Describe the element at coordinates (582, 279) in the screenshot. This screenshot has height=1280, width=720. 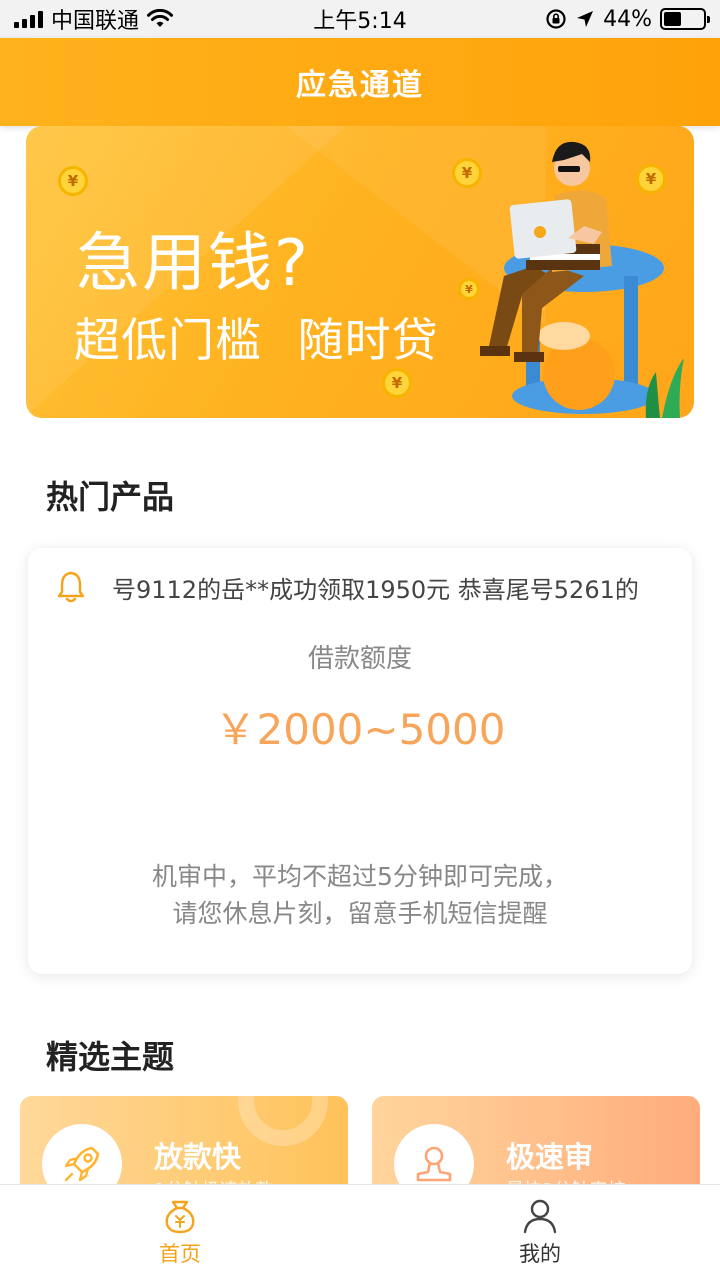
I see `person-laptop-illustration` at that location.